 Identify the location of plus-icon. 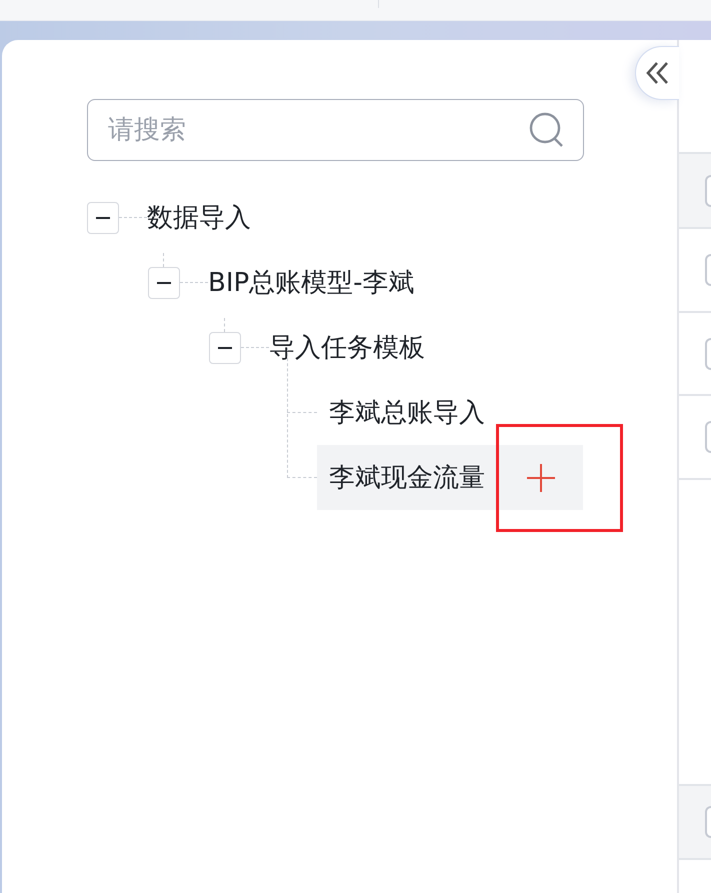
(541, 477).